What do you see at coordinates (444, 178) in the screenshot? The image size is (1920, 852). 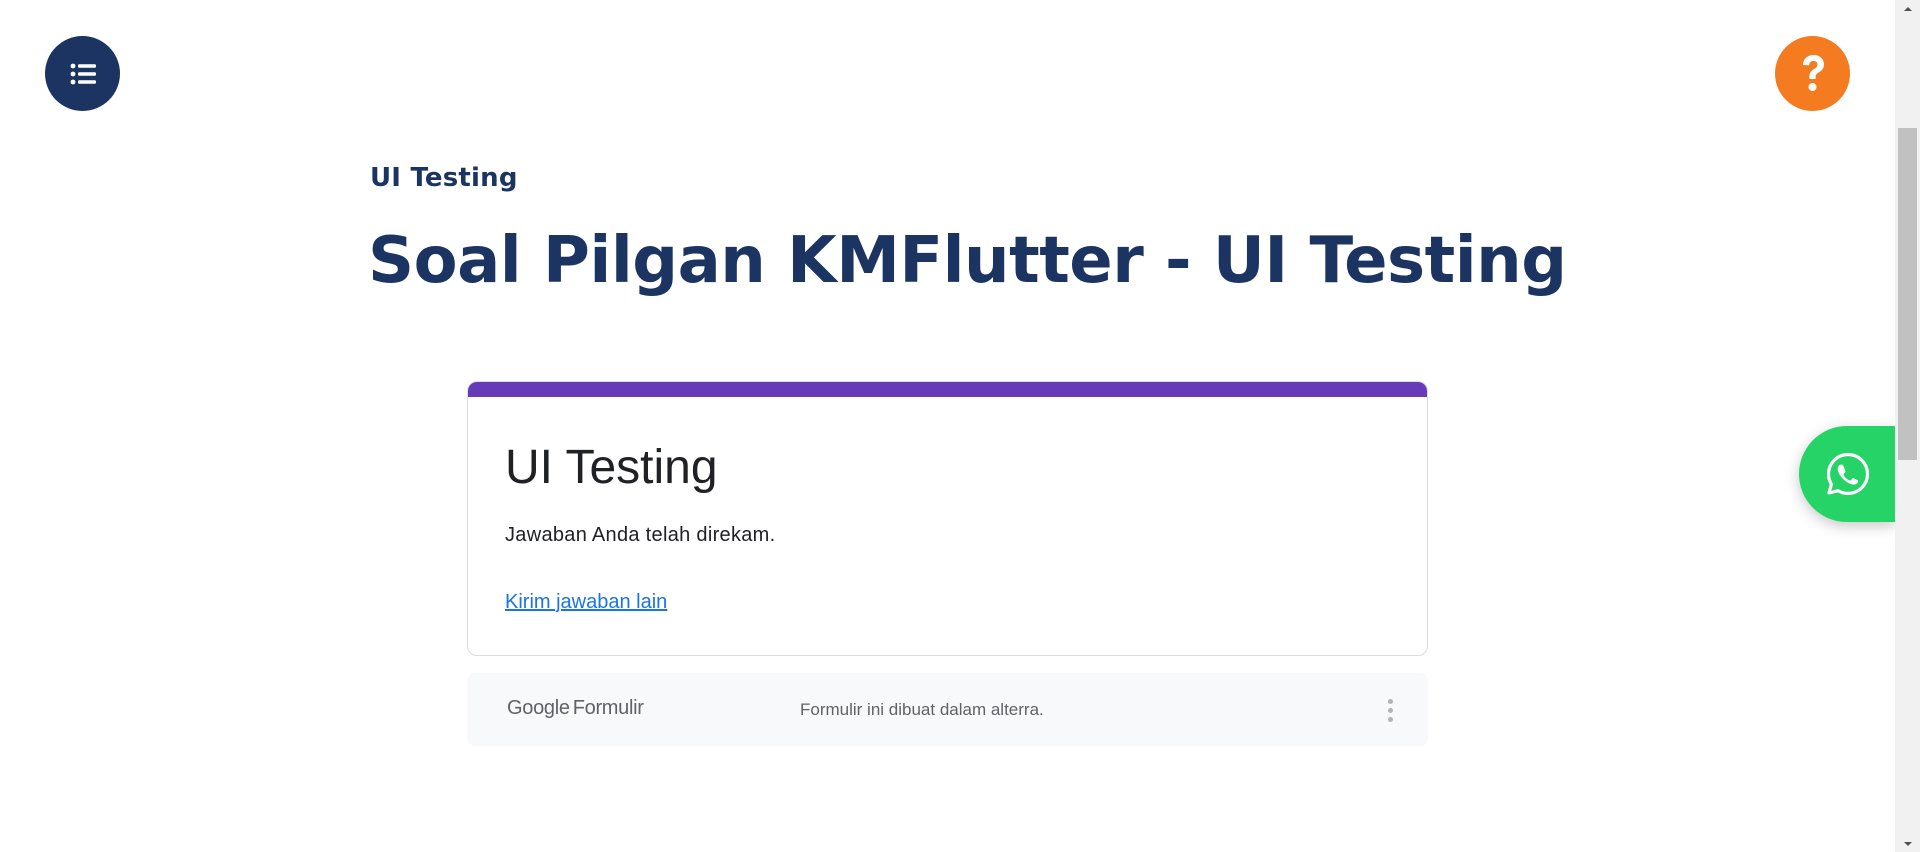 I see `category-label: UI Testing` at bounding box center [444, 178].